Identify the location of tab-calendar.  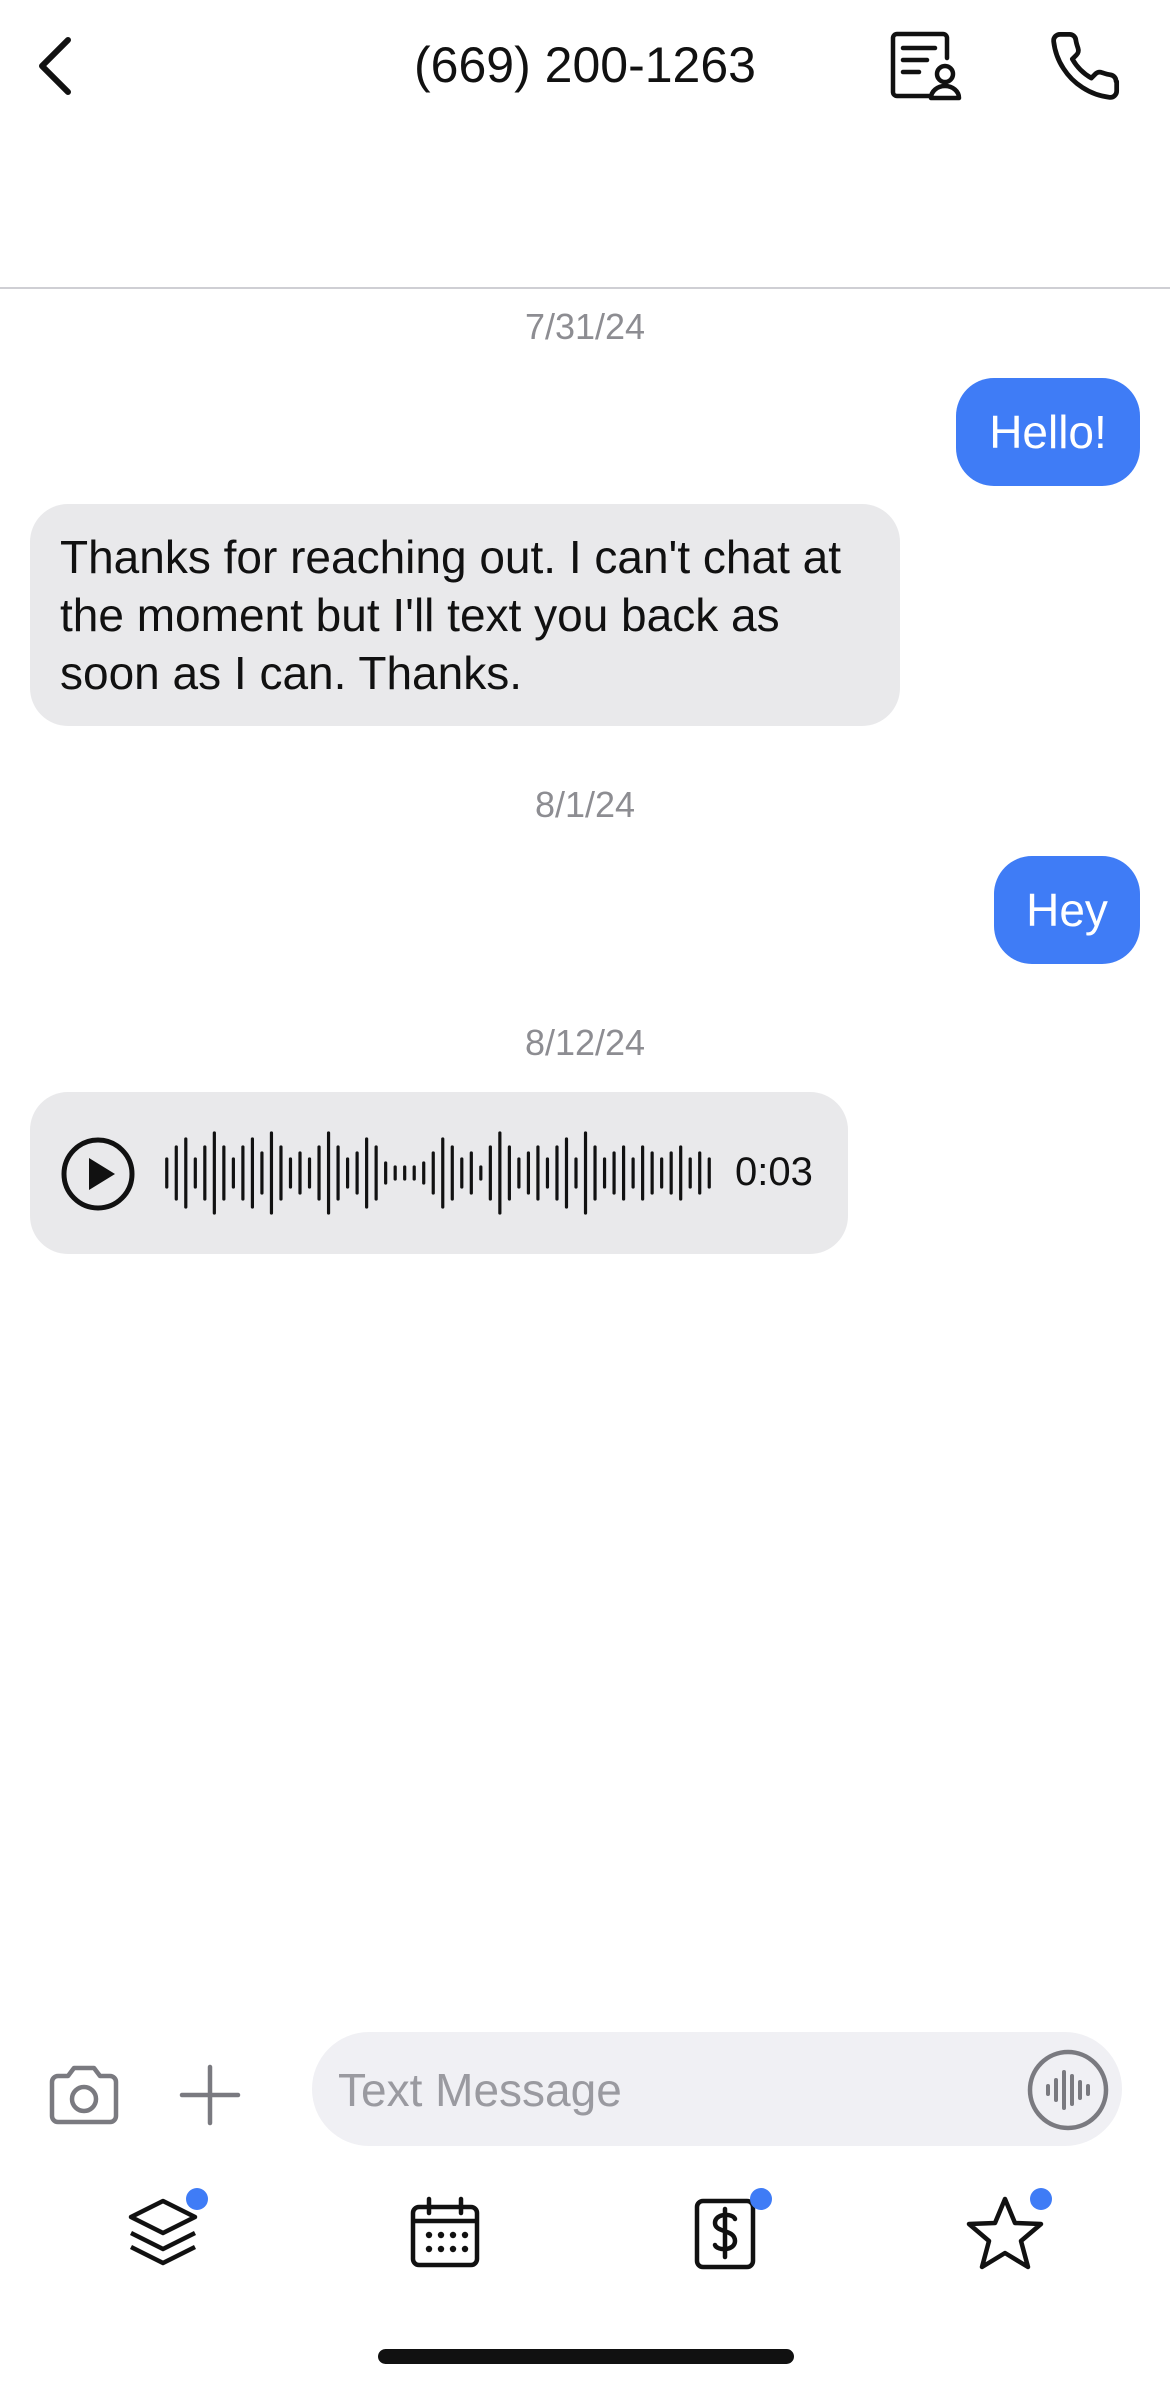
(445, 2233).